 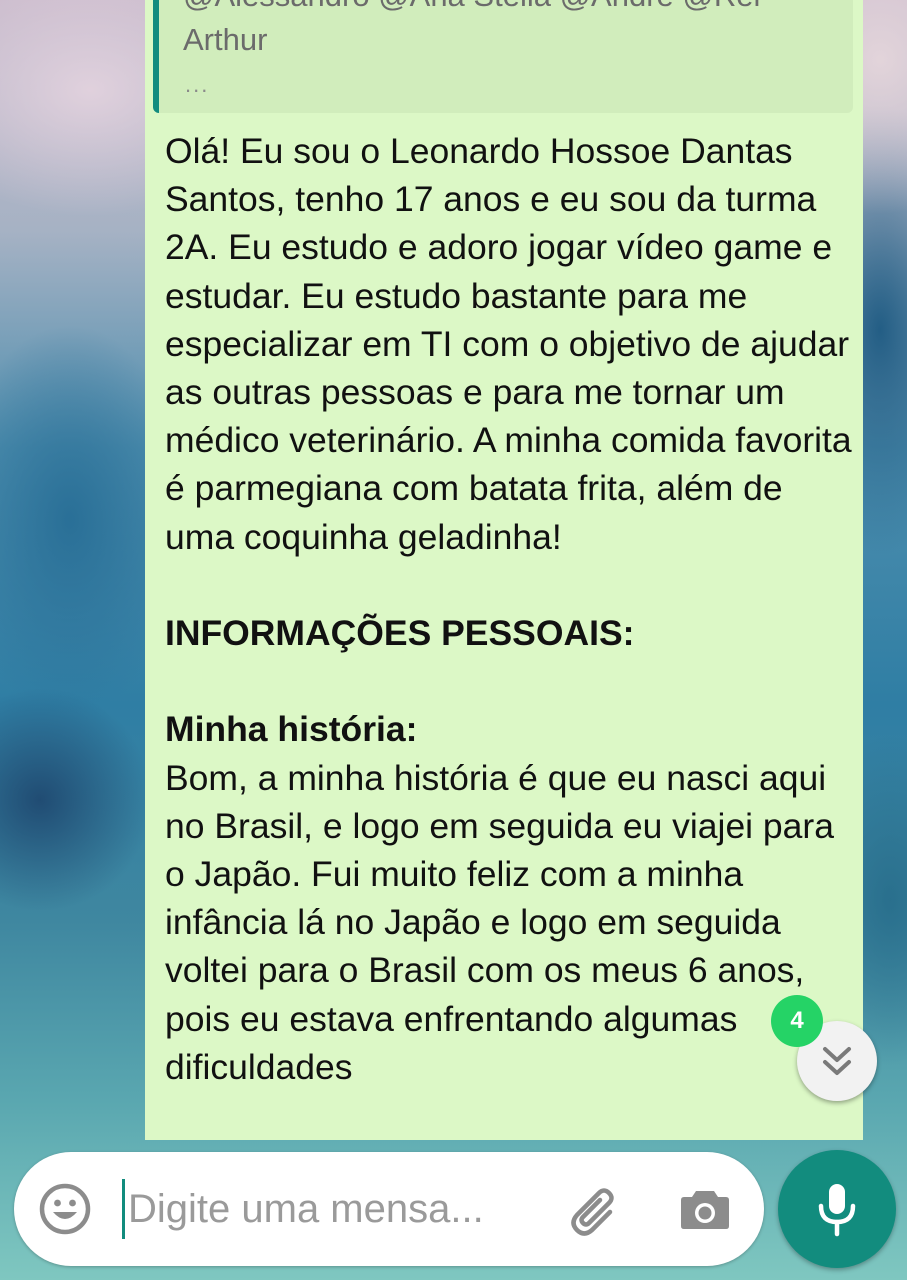 What do you see at coordinates (123, 1209) in the screenshot?
I see `text-cursor` at bounding box center [123, 1209].